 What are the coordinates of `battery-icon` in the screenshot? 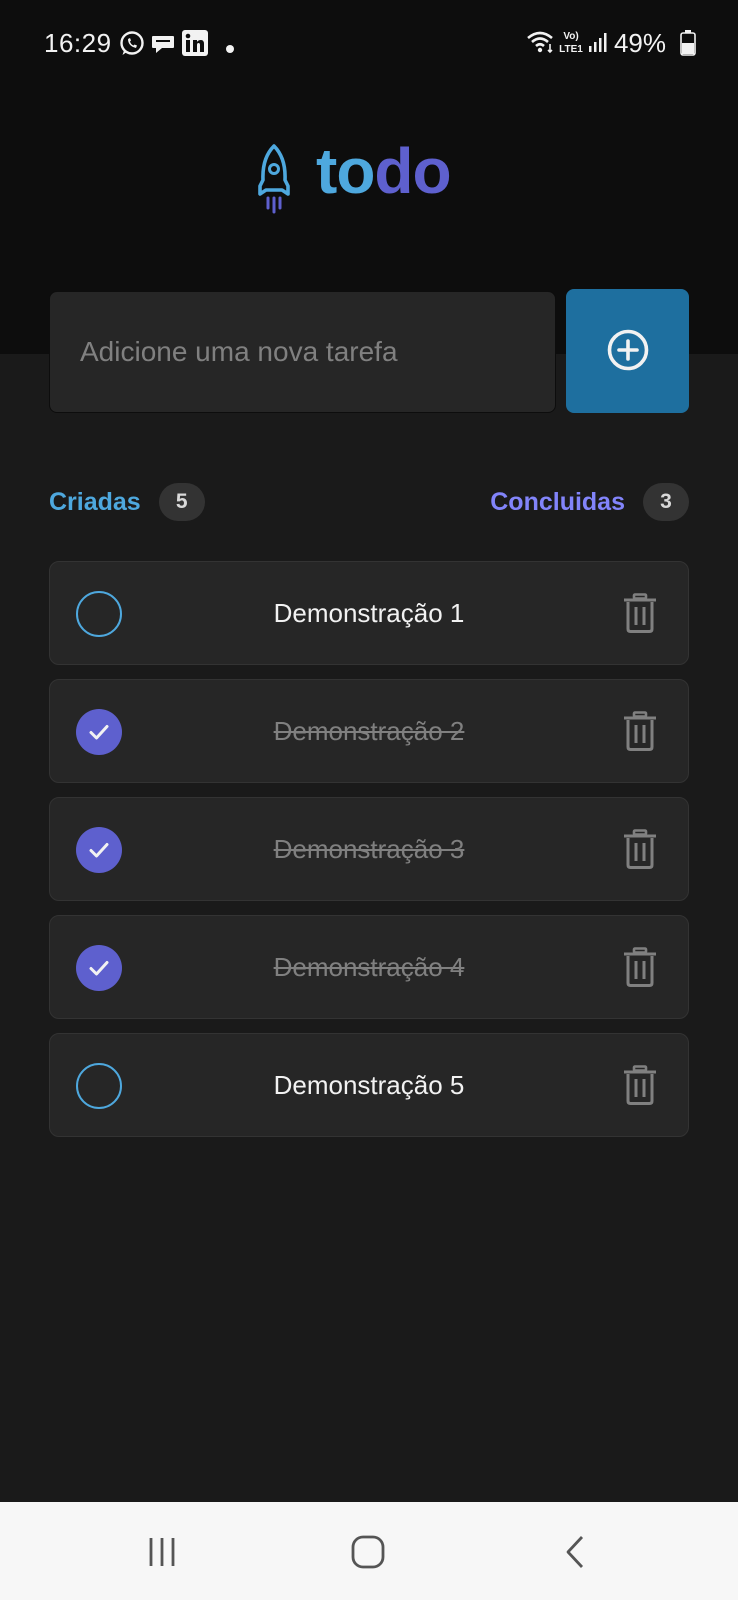 It's located at (688, 45).